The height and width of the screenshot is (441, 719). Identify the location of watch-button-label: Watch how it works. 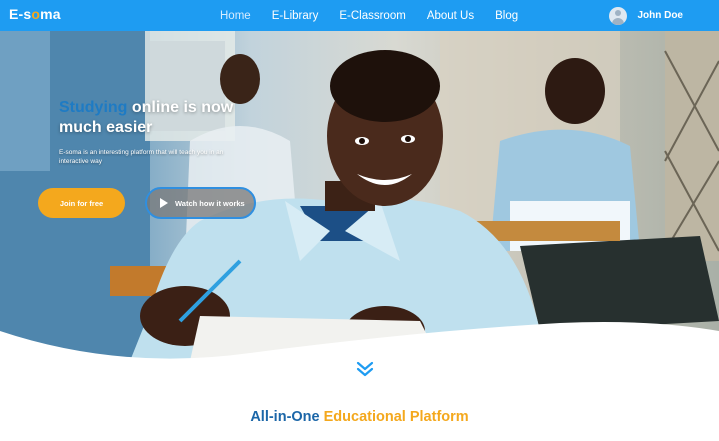
(210, 203).